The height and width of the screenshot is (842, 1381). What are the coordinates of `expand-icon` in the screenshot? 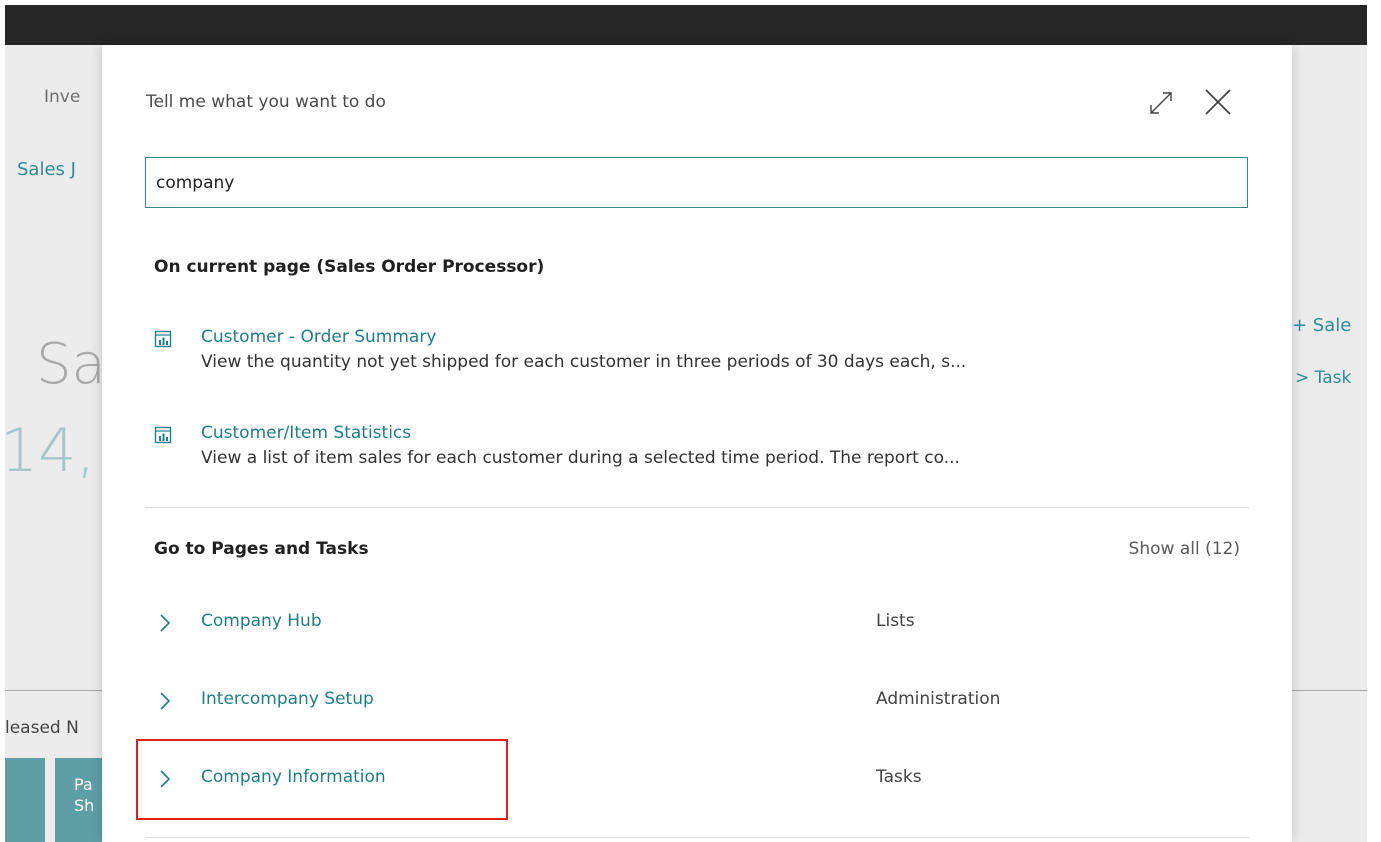 It's located at (1161, 103).